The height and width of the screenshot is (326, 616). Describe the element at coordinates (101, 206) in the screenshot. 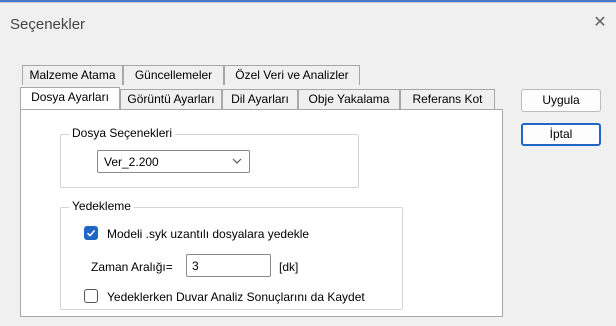

I see `backup-group-label: Yedekleme` at that location.